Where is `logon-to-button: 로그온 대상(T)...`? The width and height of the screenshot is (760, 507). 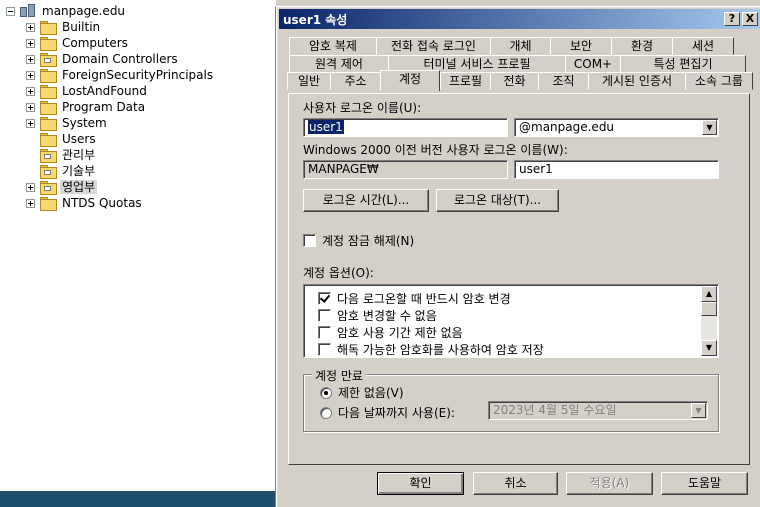 logon-to-button: 로그온 대상(T)... is located at coordinates (497, 200).